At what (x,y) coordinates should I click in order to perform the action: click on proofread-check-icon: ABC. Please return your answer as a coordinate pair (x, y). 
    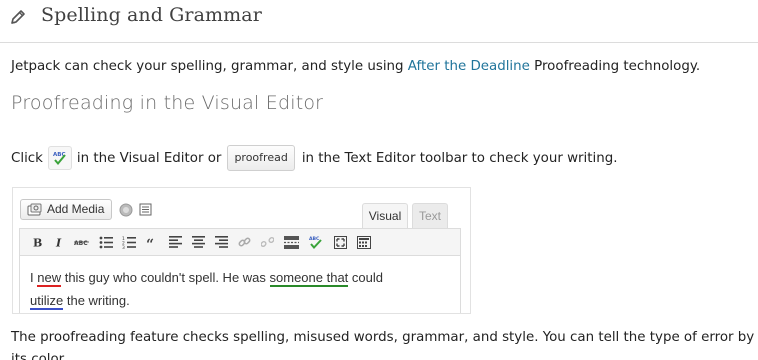
    Looking at the image, I should click on (59, 159).